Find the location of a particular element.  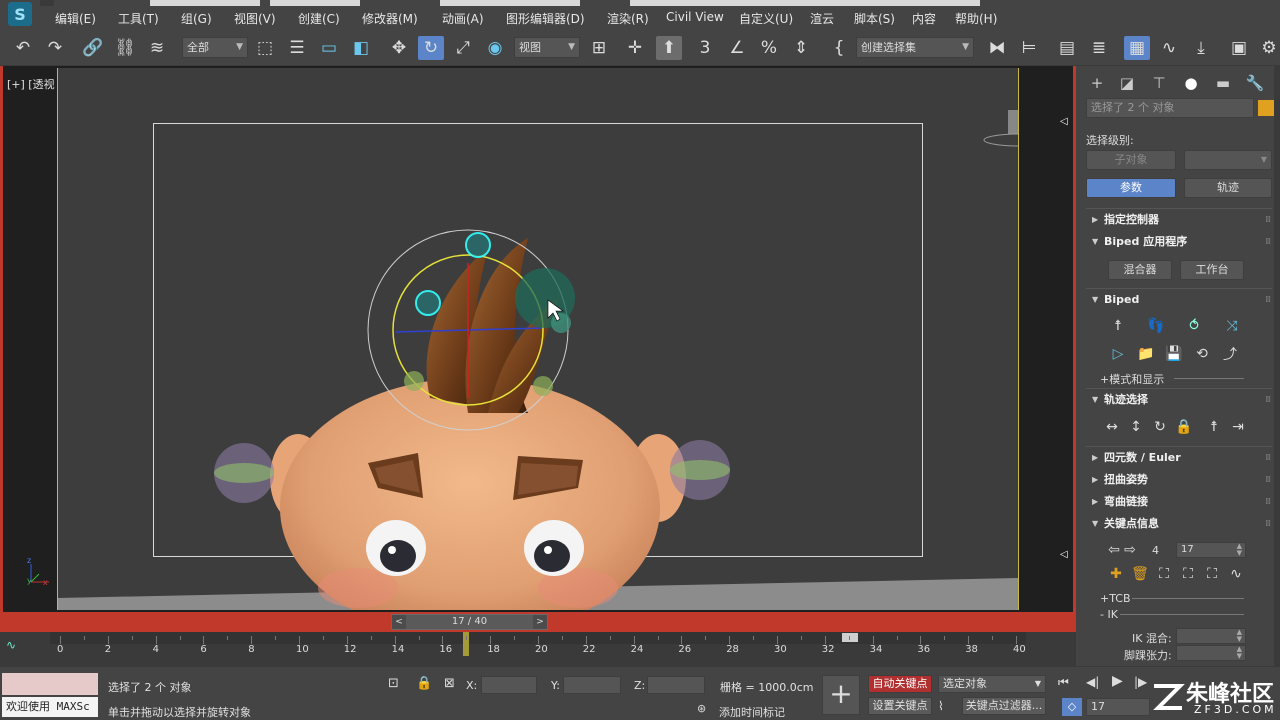

curve-editor-icon: ∿ is located at coordinates (1169, 48).